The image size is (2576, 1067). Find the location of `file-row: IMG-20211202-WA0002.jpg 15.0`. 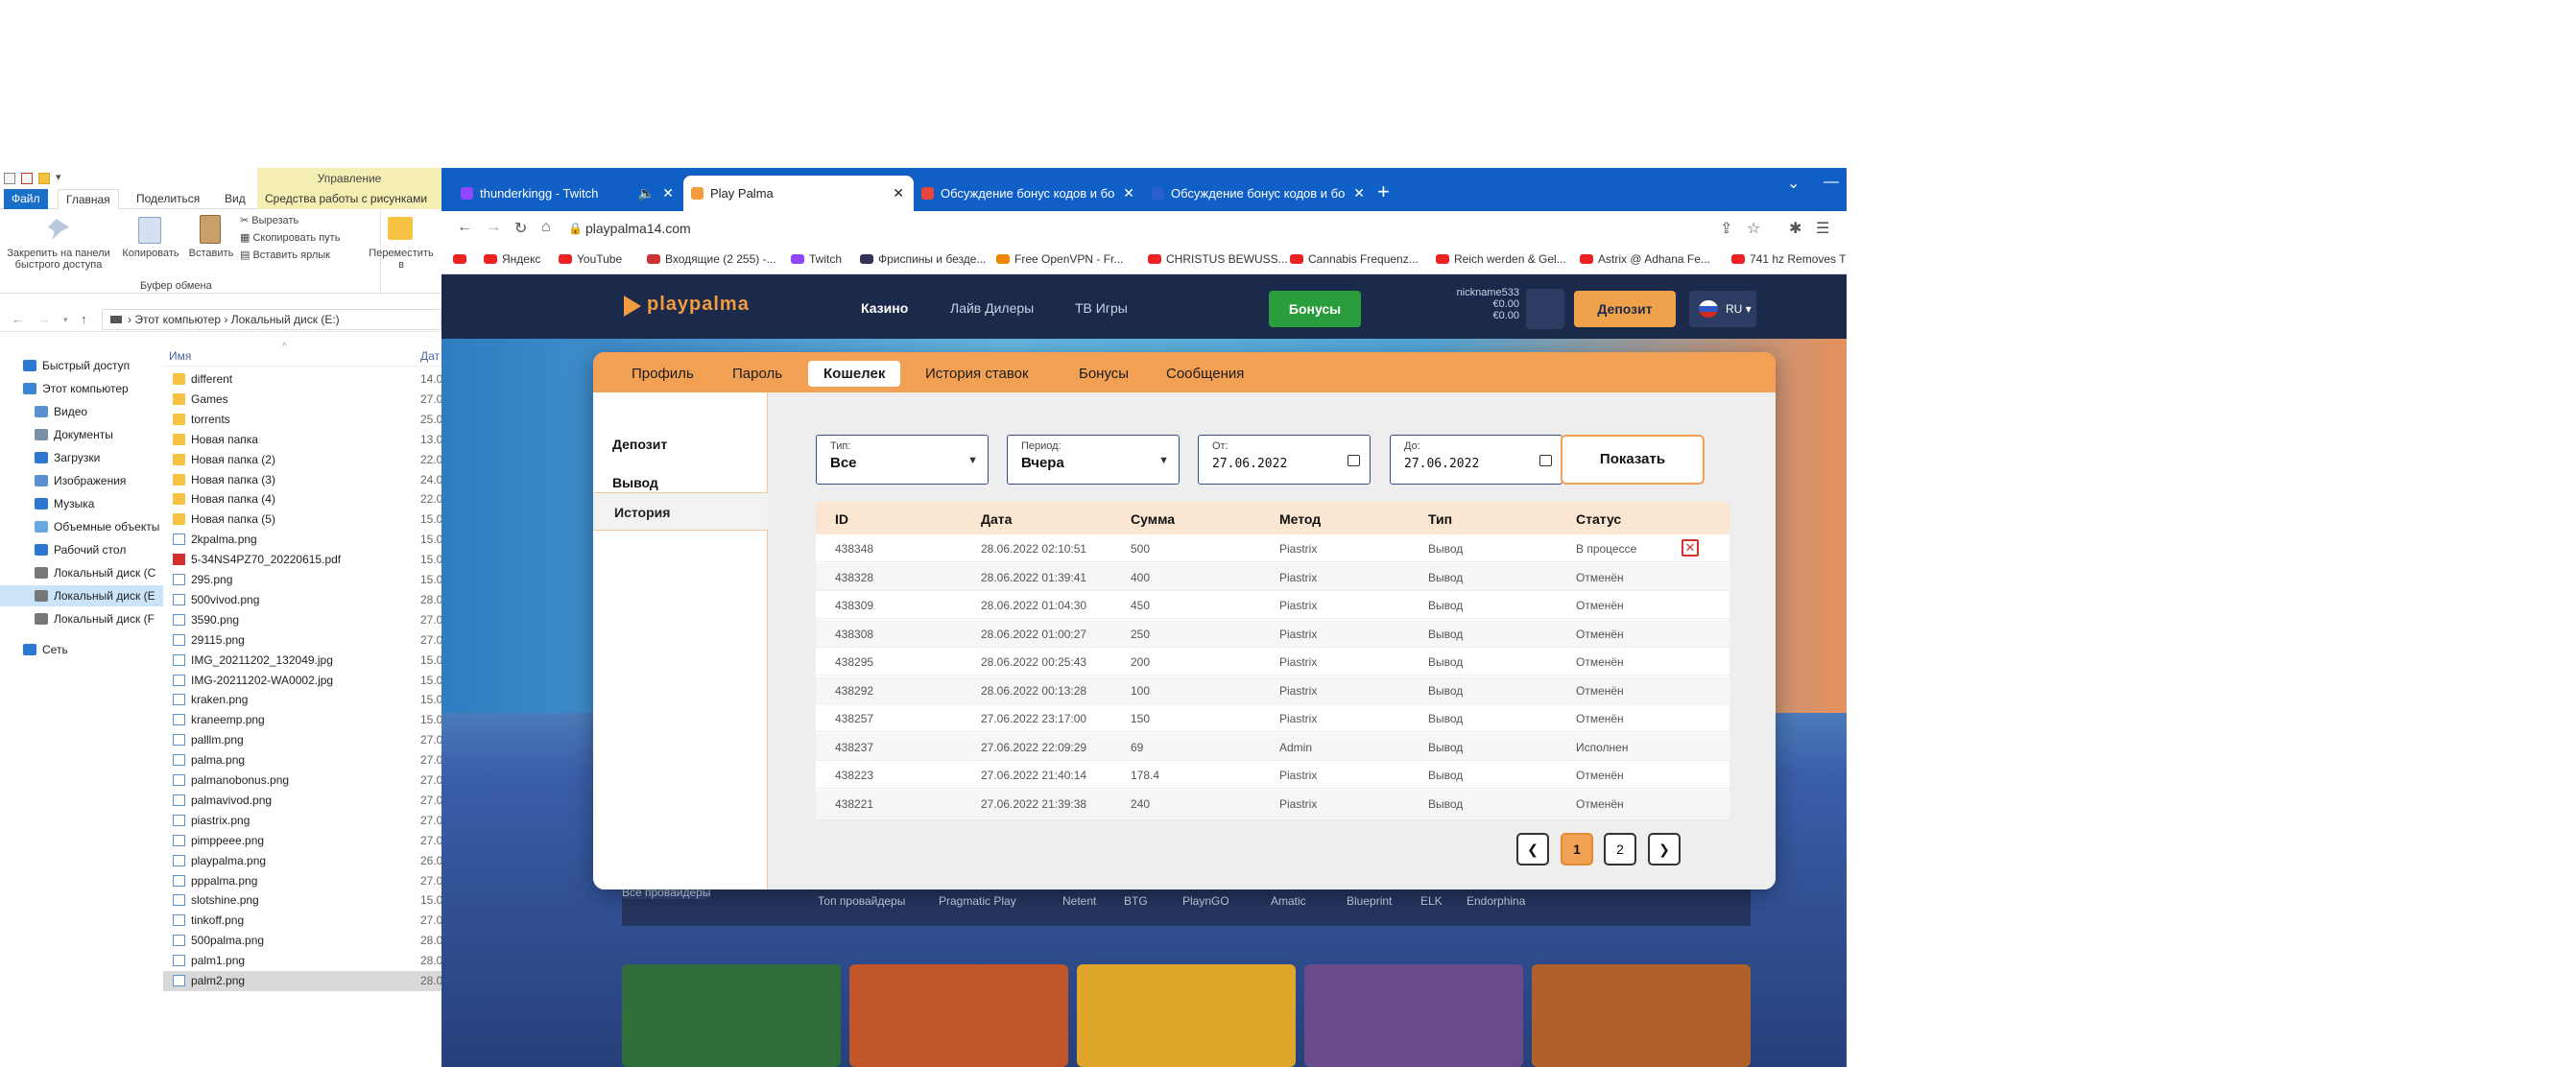

file-row: IMG-20211202-WA0002.jpg 15.0 is located at coordinates (302, 681).